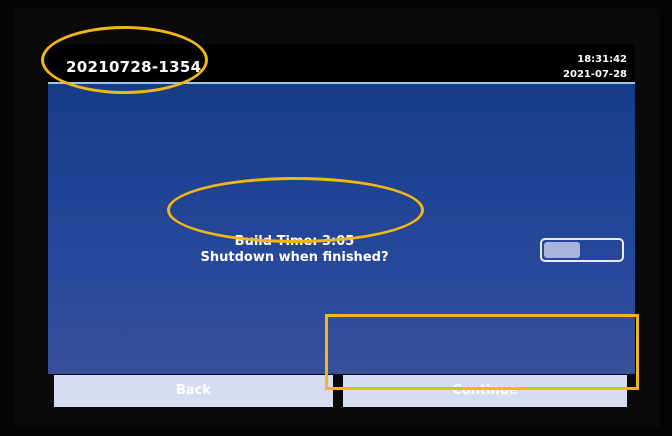 Image resolution: width=672 pixels, height=436 pixels. I want to click on back-button: Back, so click(193, 391).